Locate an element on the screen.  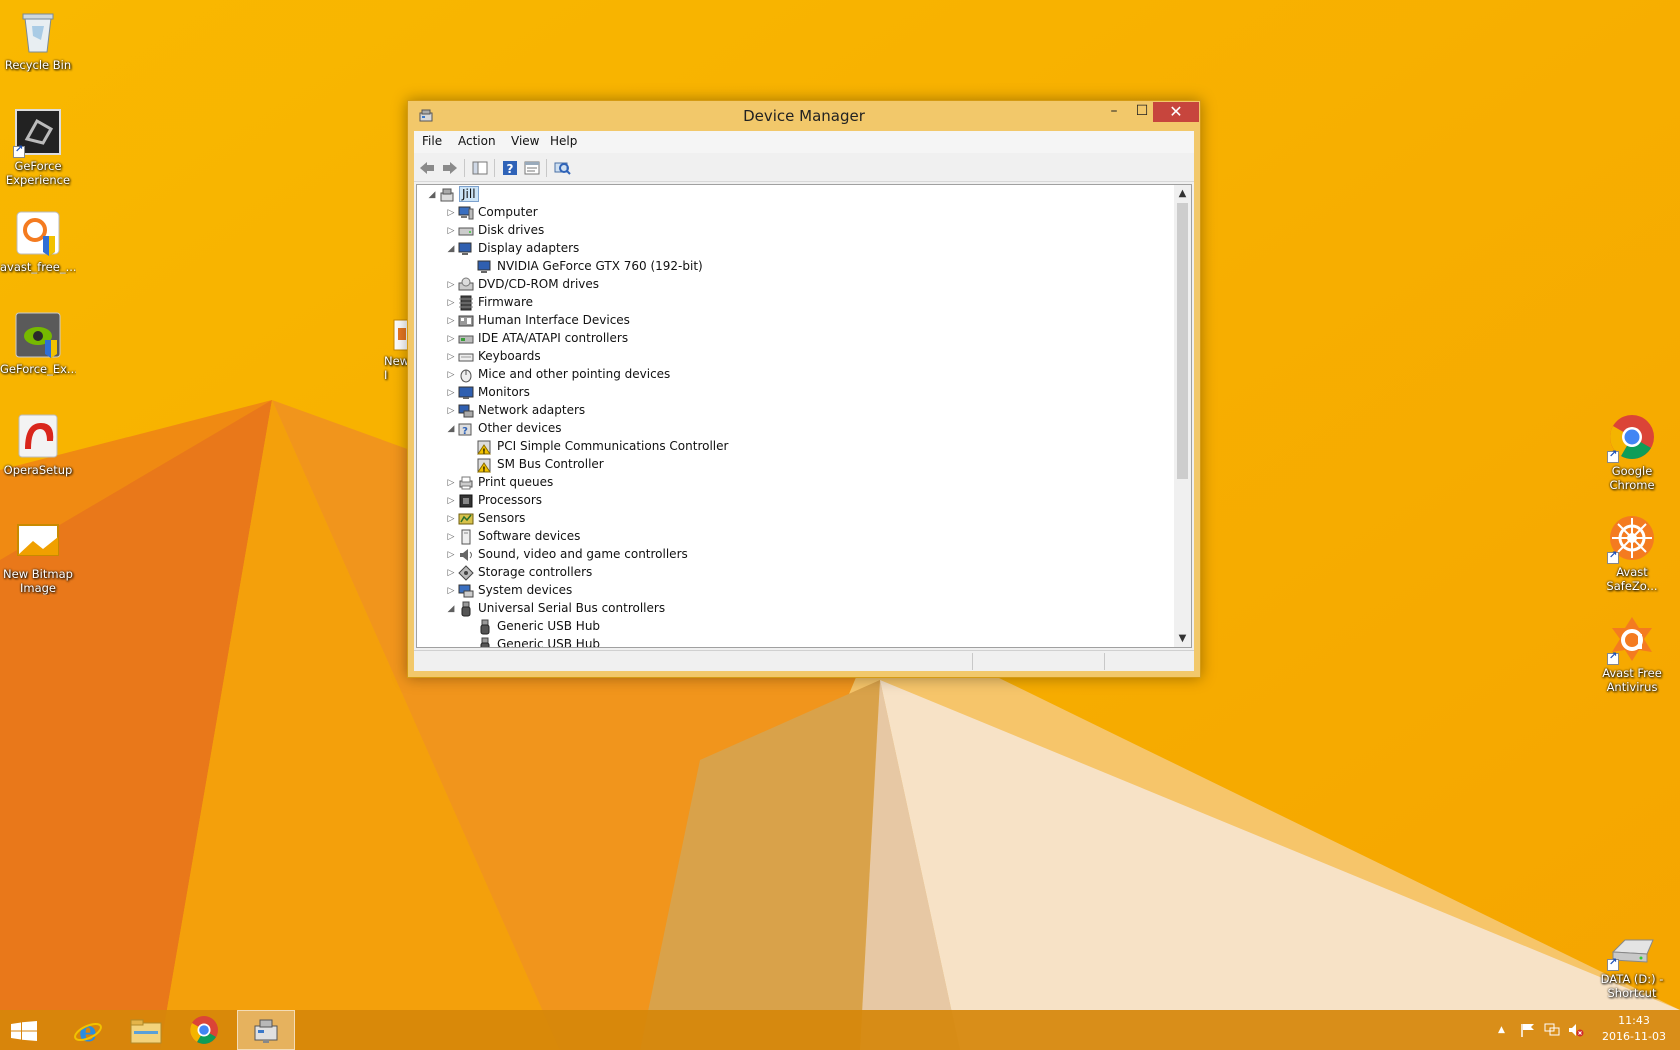
desktop-icon-drive-shortcut: DATA (D:) - Shortcut is located at coordinates (1632, 966).